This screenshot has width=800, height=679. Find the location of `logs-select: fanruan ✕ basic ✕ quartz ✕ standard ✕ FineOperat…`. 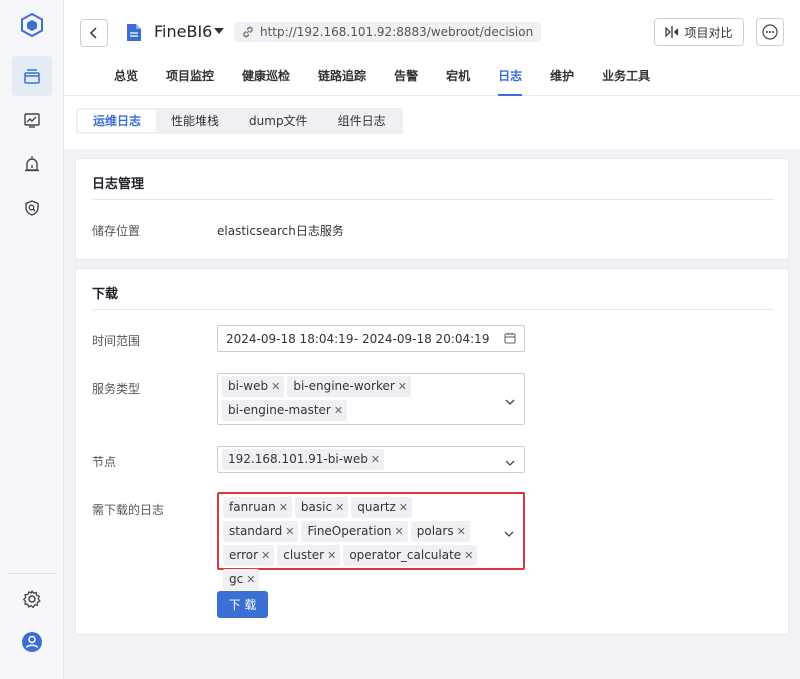

logs-select: fanruan ✕ basic ✕ quartz ✕ standard ✕ FineOperat… is located at coordinates (371, 541).